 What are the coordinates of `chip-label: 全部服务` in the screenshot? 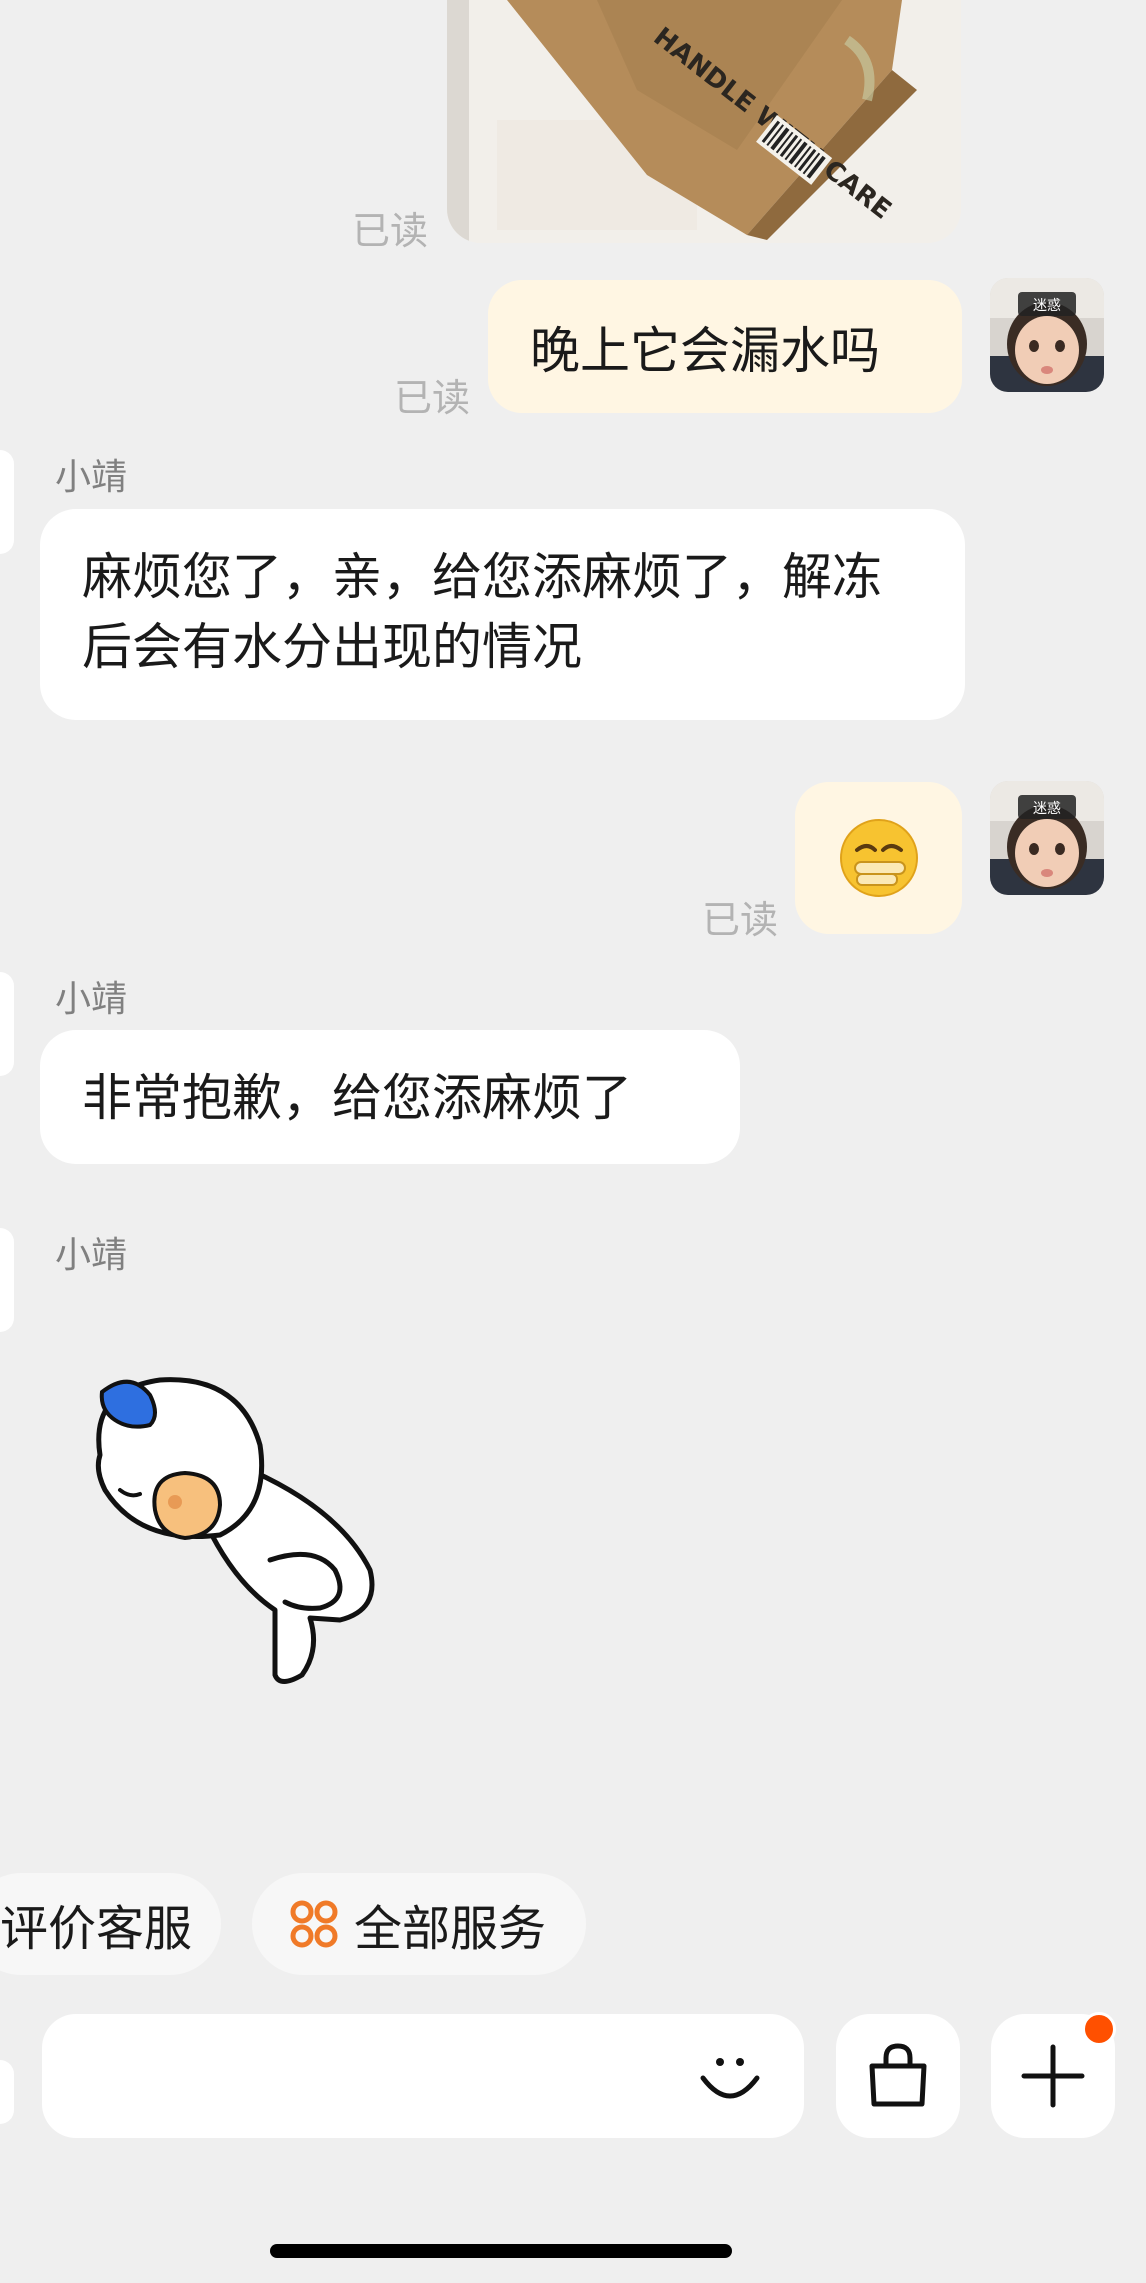 It's located at (450, 1929).